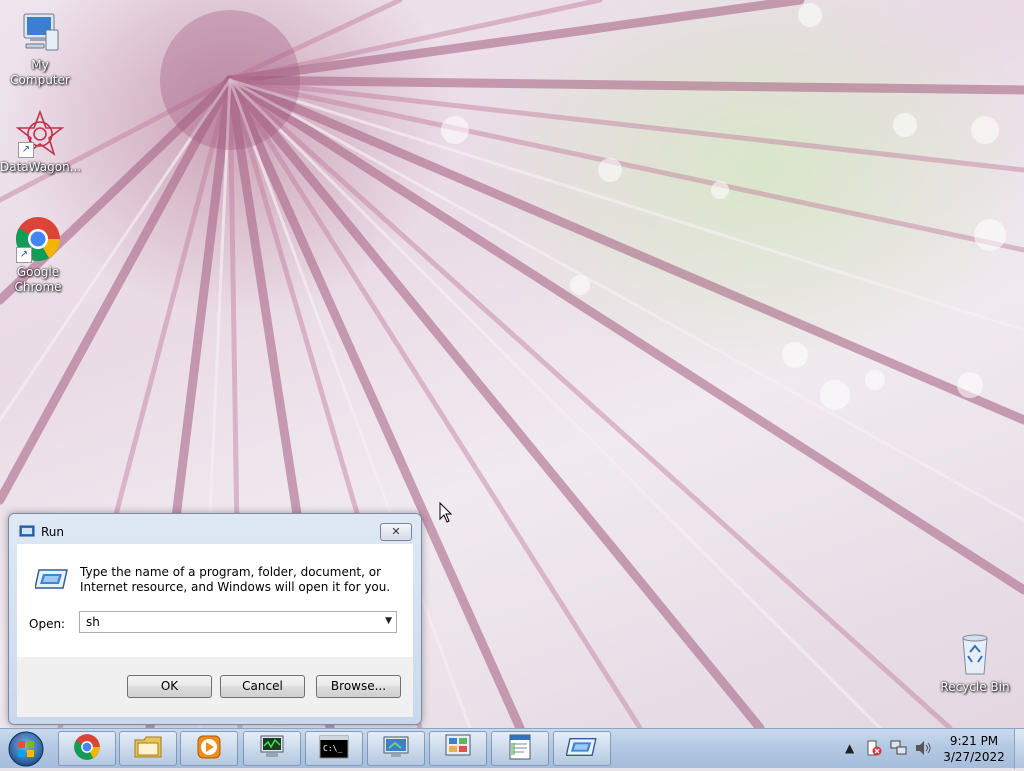 This screenshot has width=1024, height=771. I want to click on start-button, so click(26, 749).